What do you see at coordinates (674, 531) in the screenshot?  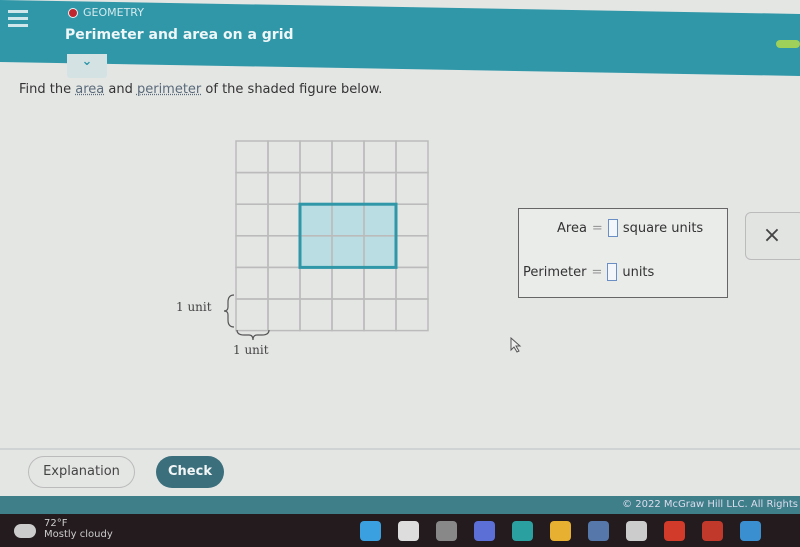 I see `youtube-music-icon` at bounding box center [674, 531].